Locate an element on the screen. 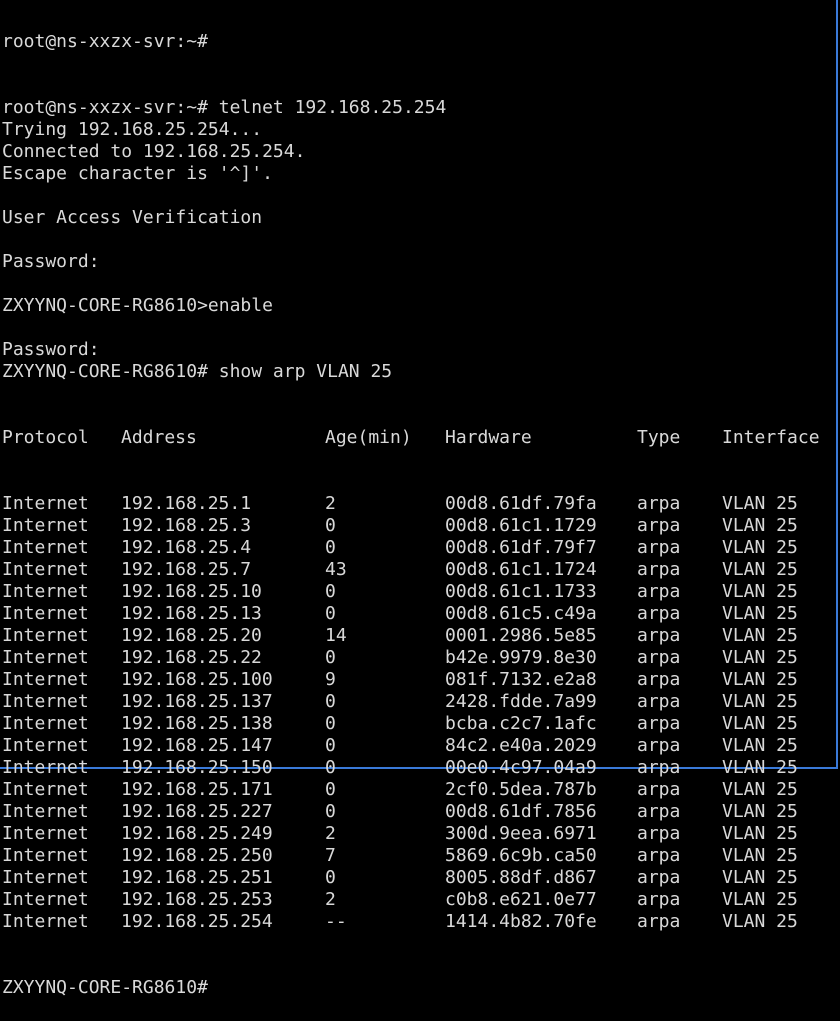 This screenshot has height=1021, width=840. arp-cell-hardware: 00d8.61c5.c49a is located at coordinates (521, 613).